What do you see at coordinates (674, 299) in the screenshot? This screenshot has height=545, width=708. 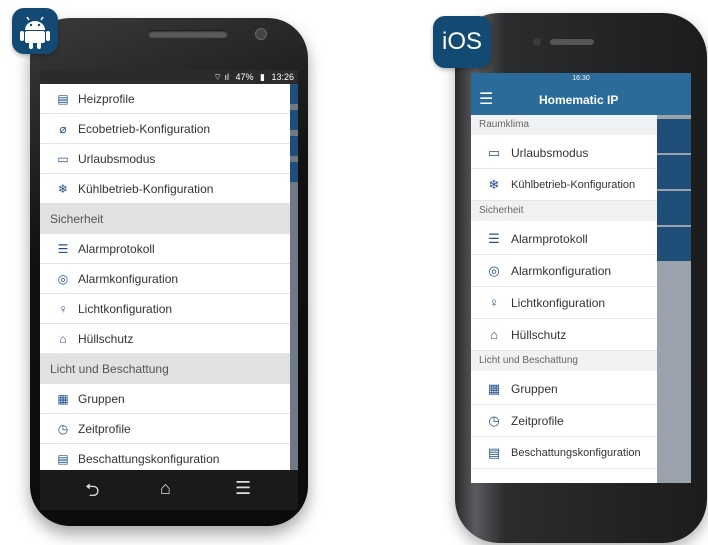 I see `ios-background-panel` at bounding box center [674, 299].